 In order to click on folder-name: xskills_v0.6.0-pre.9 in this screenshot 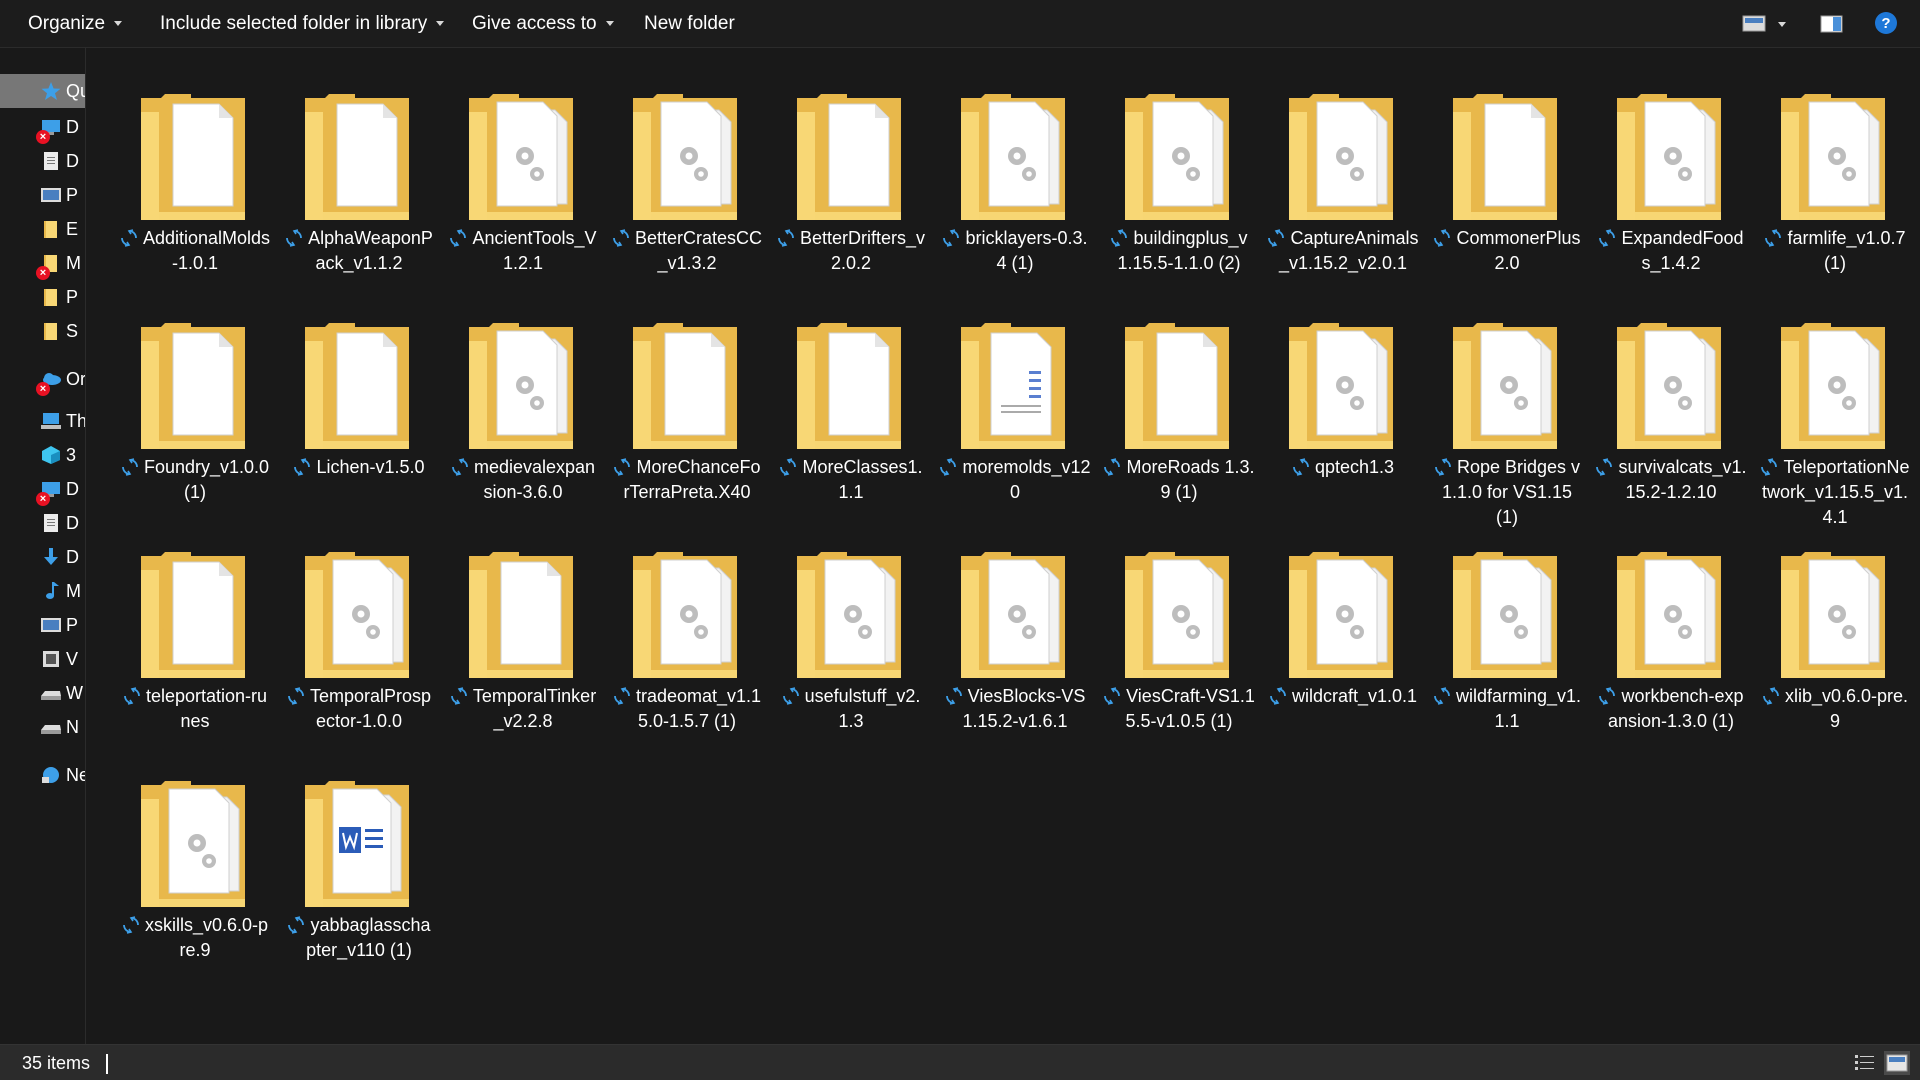, I will do `click(195, 938)`.